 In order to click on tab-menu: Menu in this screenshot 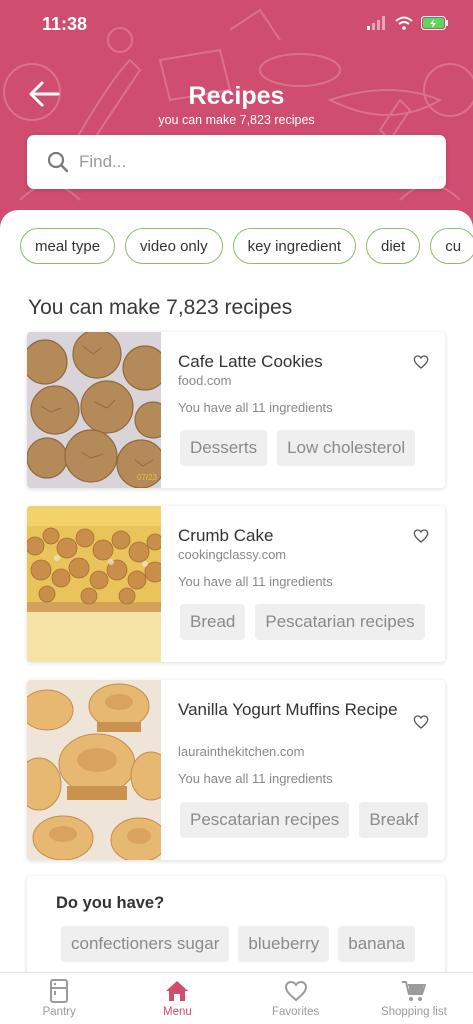, I will do `click(177, 998)`.